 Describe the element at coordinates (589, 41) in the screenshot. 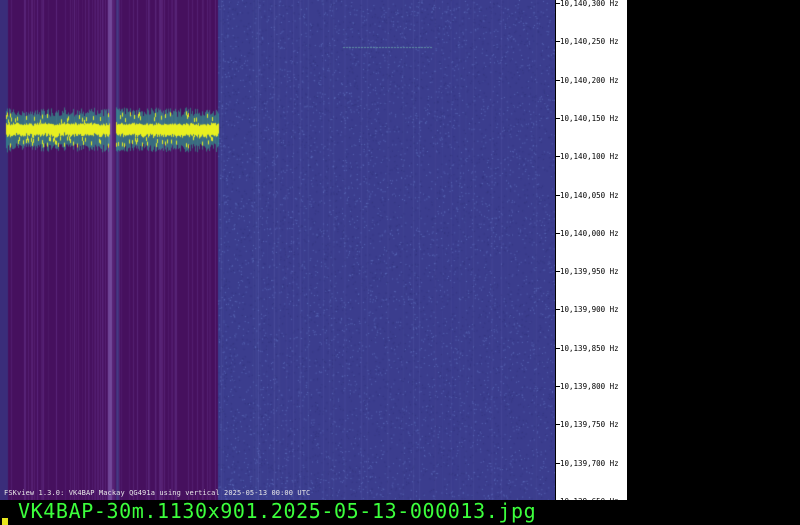

I see `axis-tick-label: 10,140,250 Hz` at that location.